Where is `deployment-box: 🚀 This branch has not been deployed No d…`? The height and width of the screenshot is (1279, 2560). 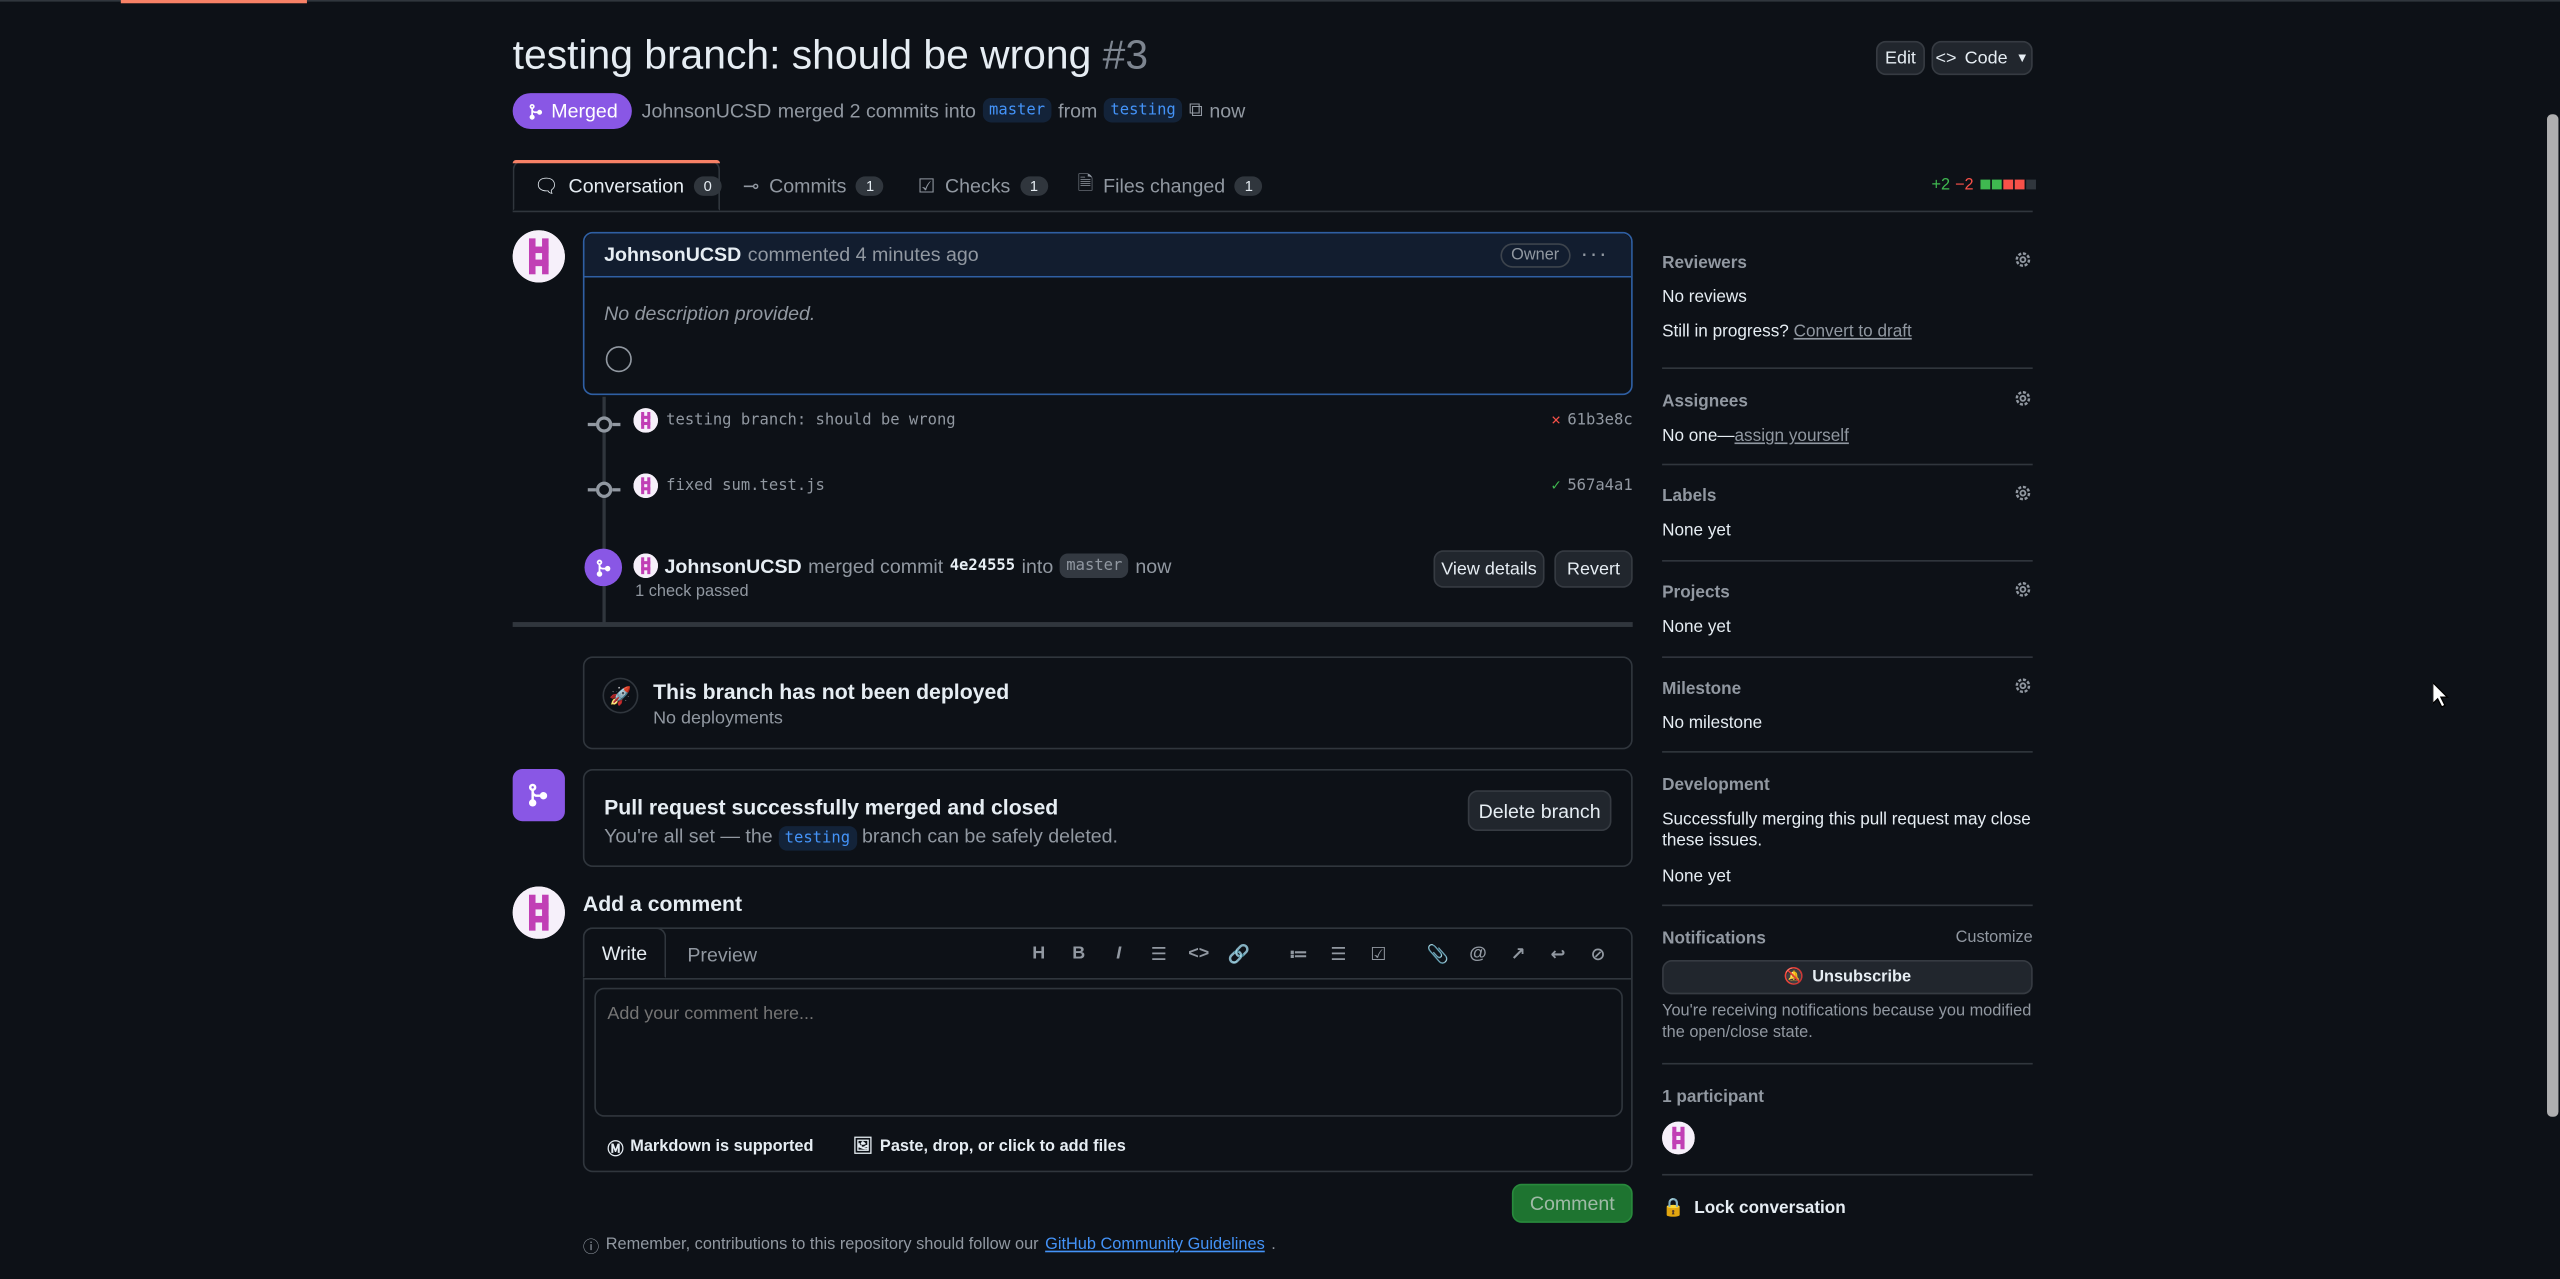
deployment-box: 🚀 This branch has not been deployed No d… is located at coordinates (1107, 703).